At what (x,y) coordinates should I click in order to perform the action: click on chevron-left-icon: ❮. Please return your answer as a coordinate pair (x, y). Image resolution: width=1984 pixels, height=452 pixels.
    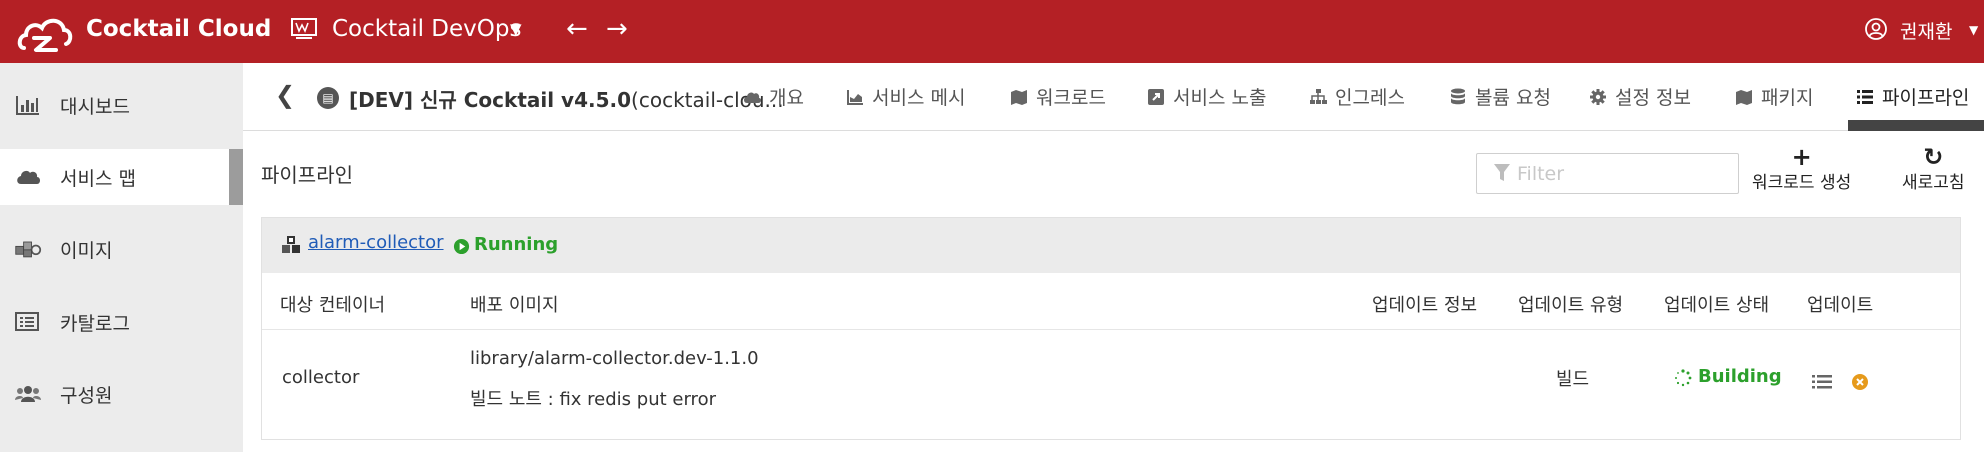
    Looking at the image, I should click on (285, 95).